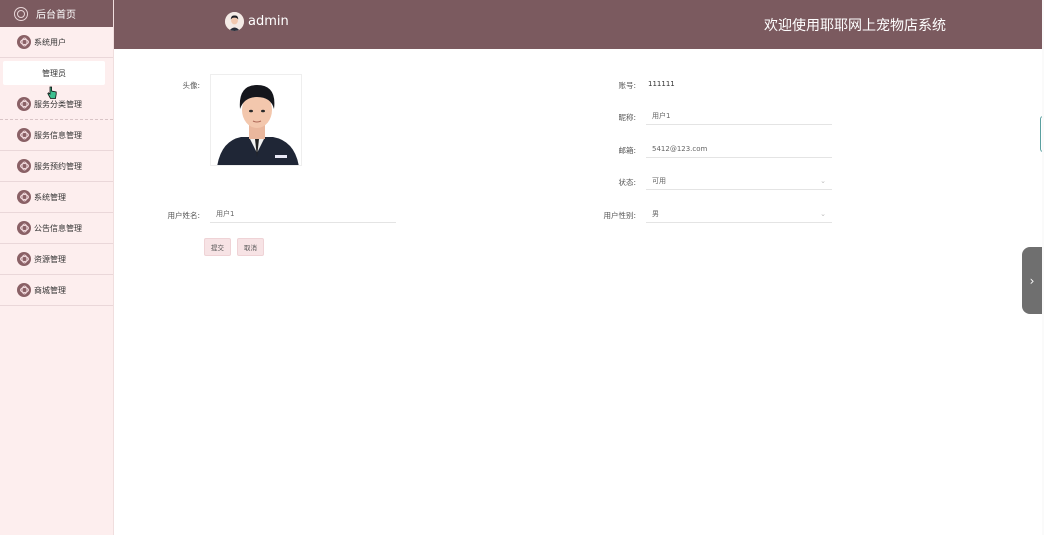  I want to click on sidebar-item-label: 公告信息管理, so click(58, 228).